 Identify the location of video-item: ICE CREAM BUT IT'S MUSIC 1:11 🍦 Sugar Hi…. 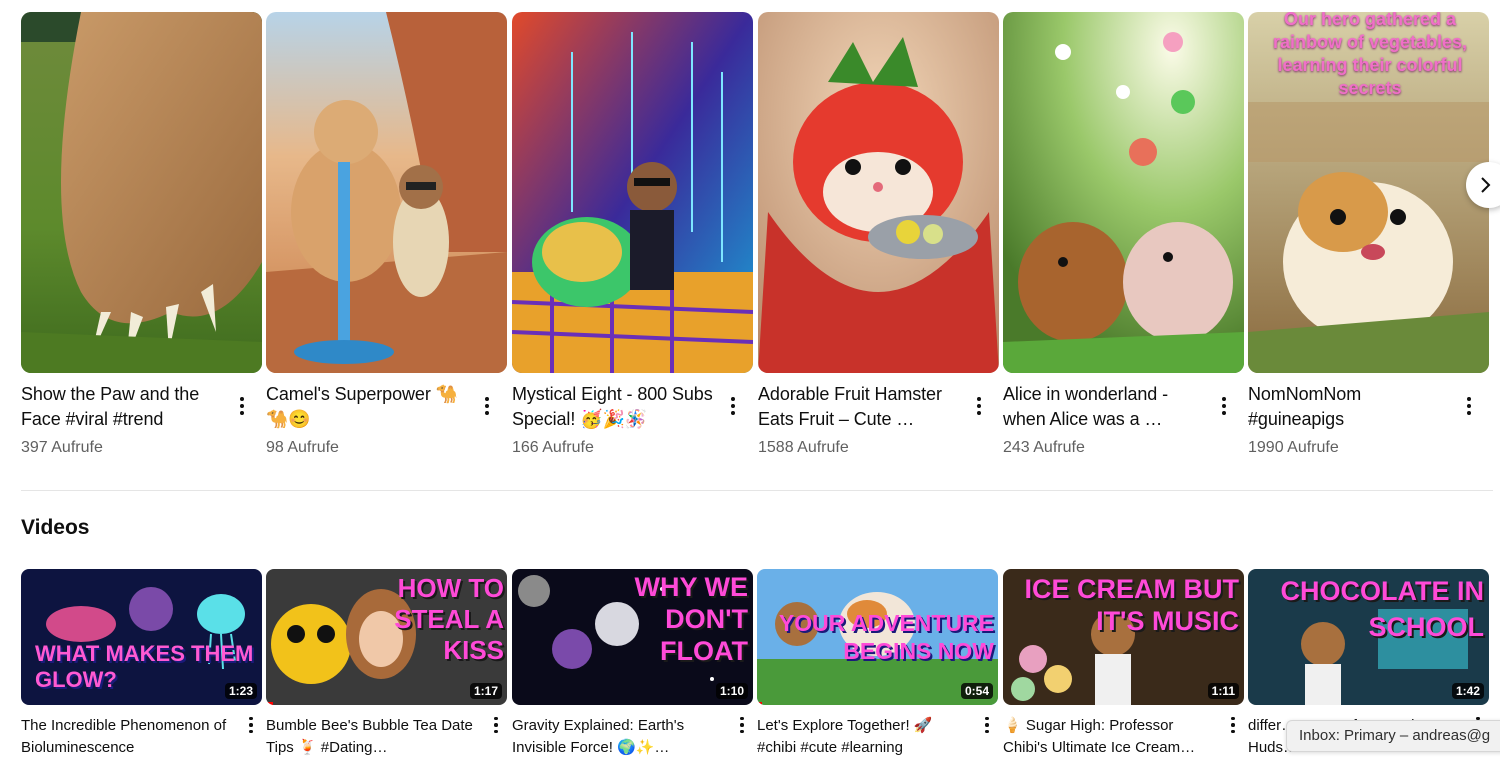
(1123, 662).